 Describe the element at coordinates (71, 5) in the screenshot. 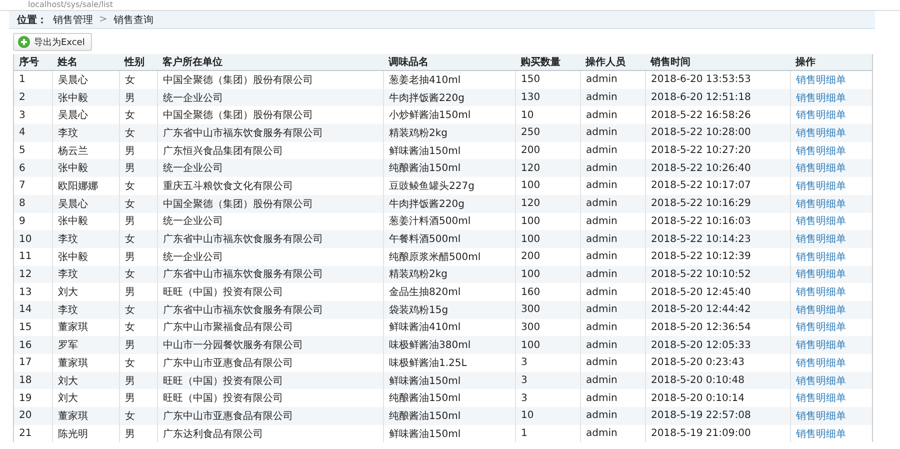

I see `address-url: localhost/sys/sale/list` at that location.